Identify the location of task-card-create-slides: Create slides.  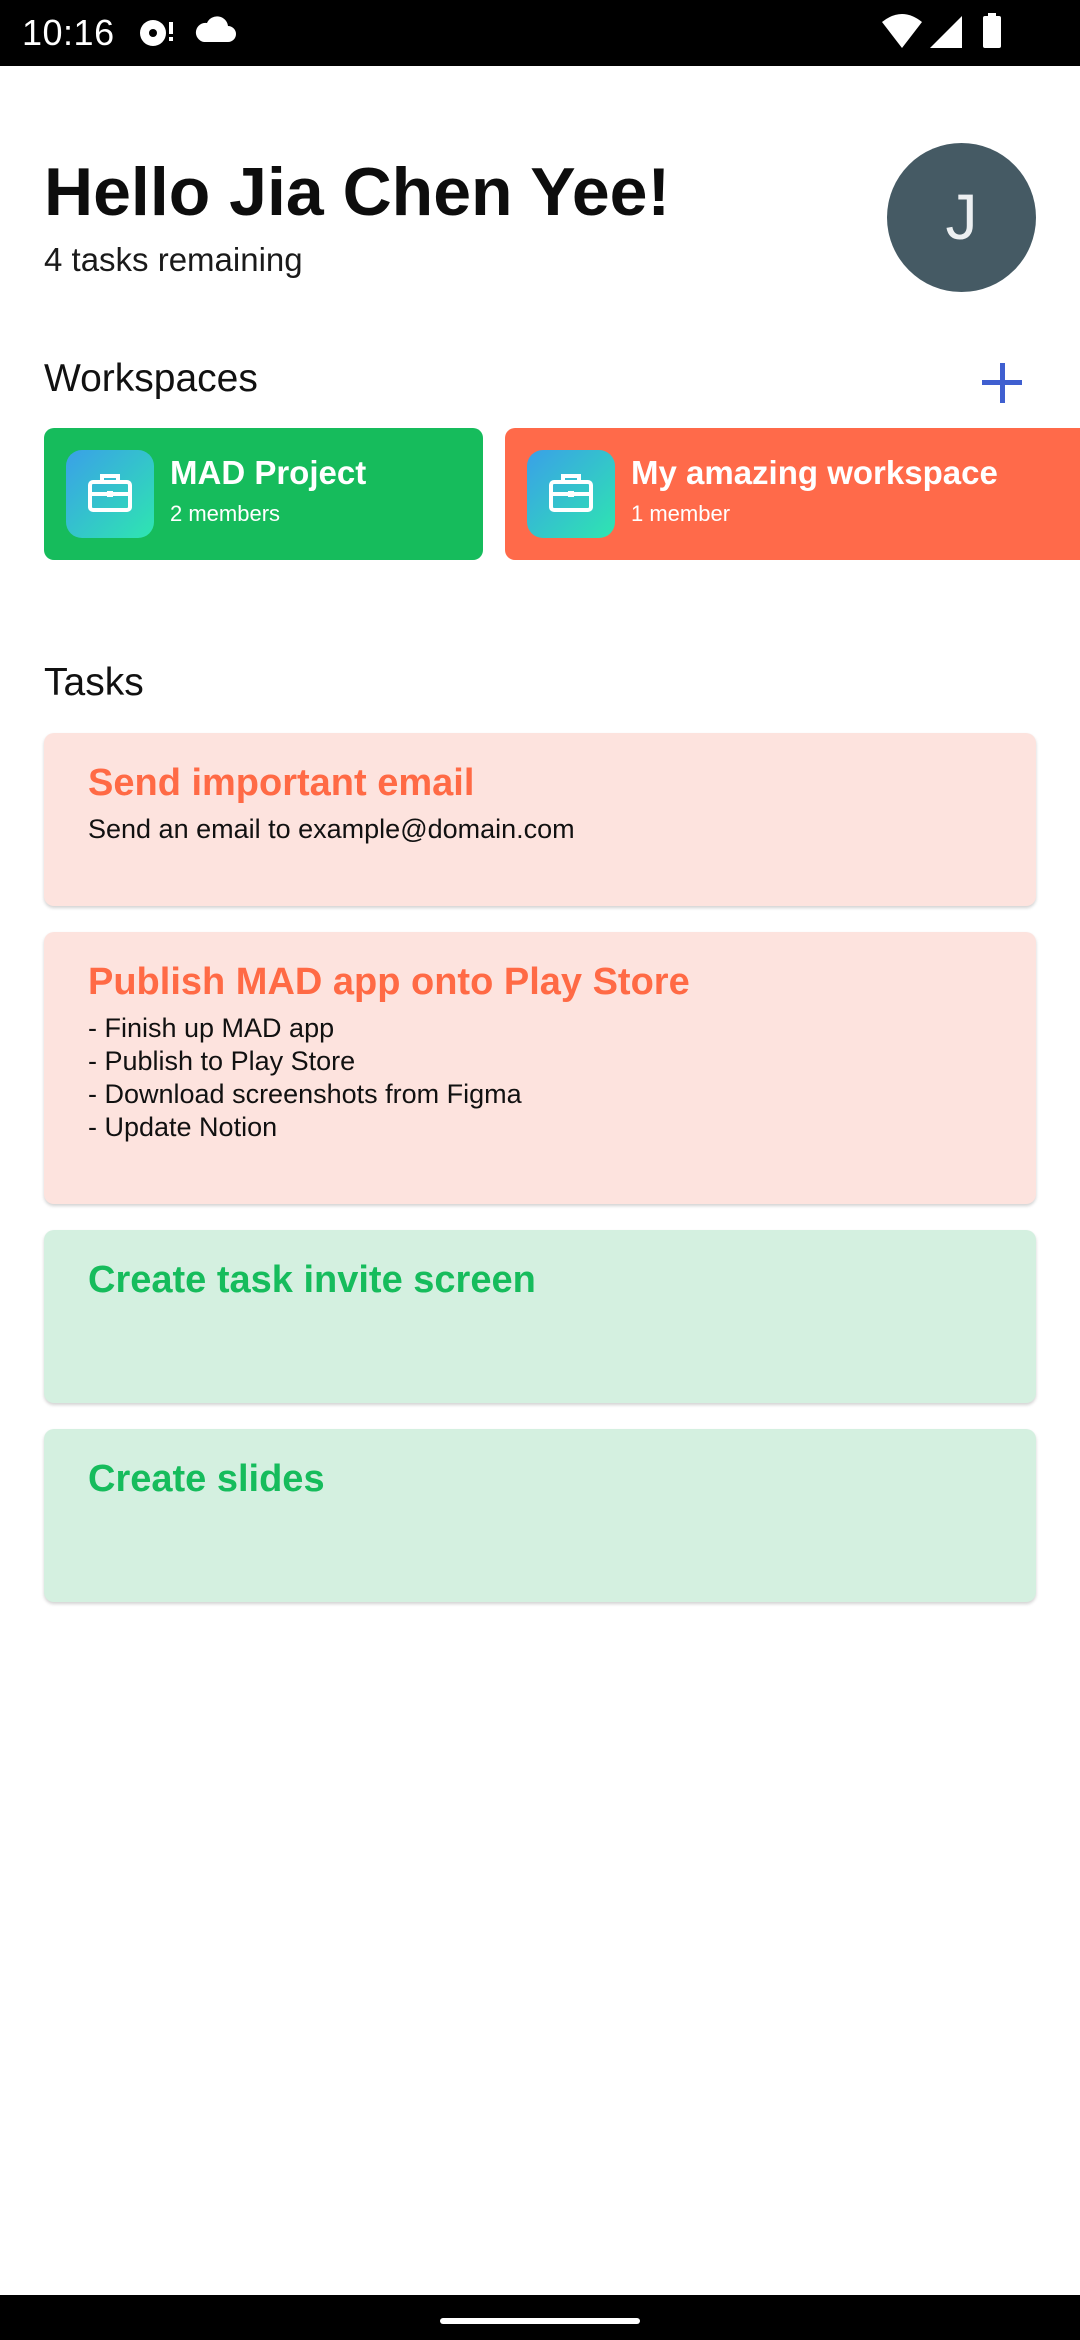
(540, 1515).